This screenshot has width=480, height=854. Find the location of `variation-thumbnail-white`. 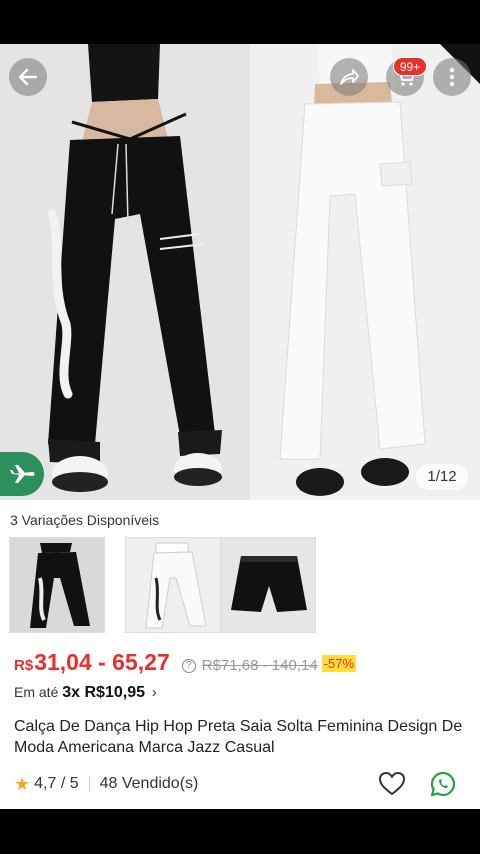

variation-thumbnail-white is located at coordinates (173, 585).